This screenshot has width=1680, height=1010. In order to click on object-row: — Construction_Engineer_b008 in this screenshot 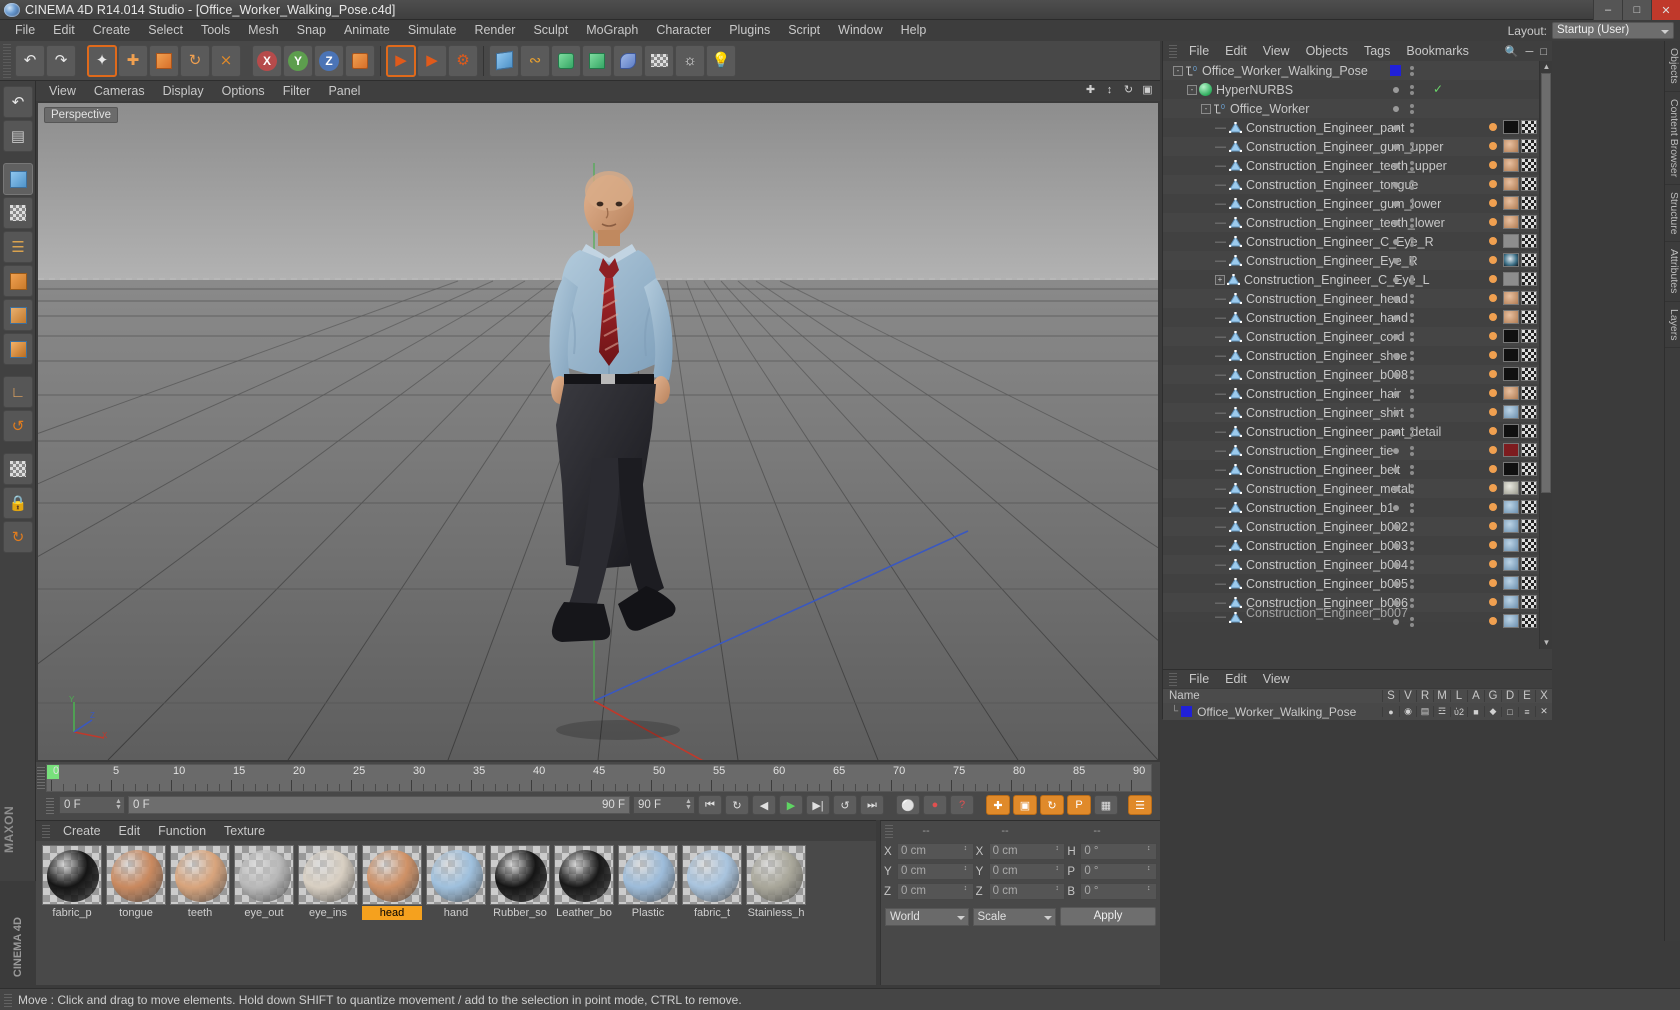, I will do `click(1351, 374)`.